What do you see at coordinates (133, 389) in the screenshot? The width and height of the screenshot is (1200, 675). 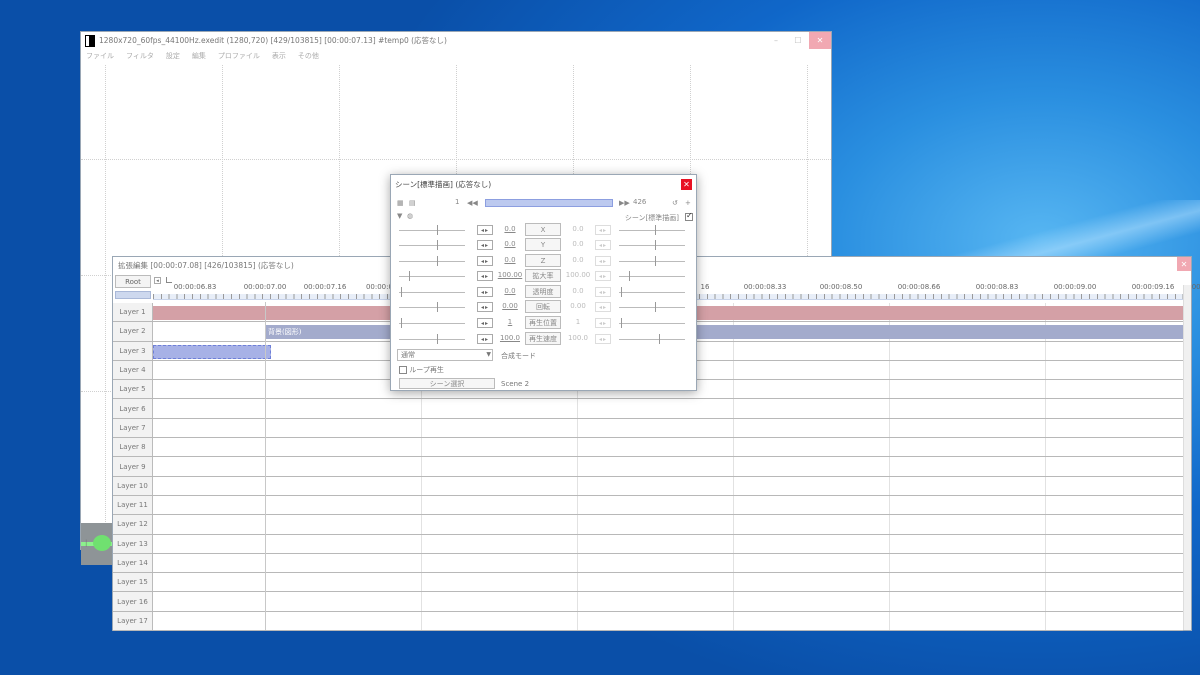 I see `layer-label: Layer 5` at bounding box center [133, 389].